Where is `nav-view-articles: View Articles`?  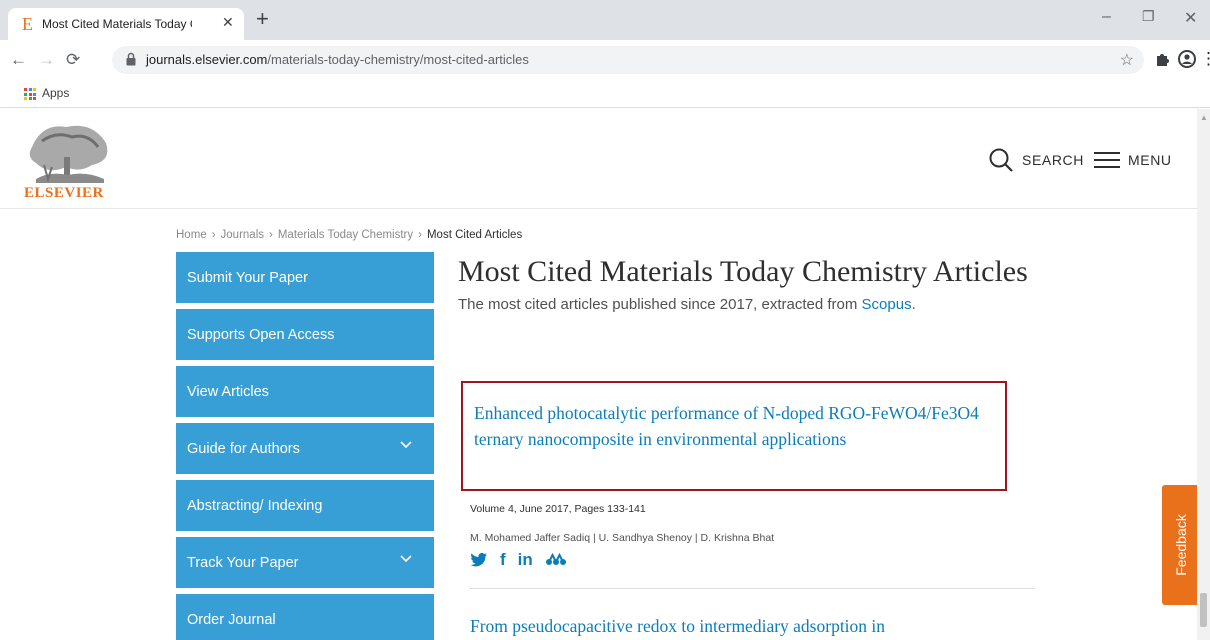
nav-view-articles: View Articles is located at coordinates (305, 391).